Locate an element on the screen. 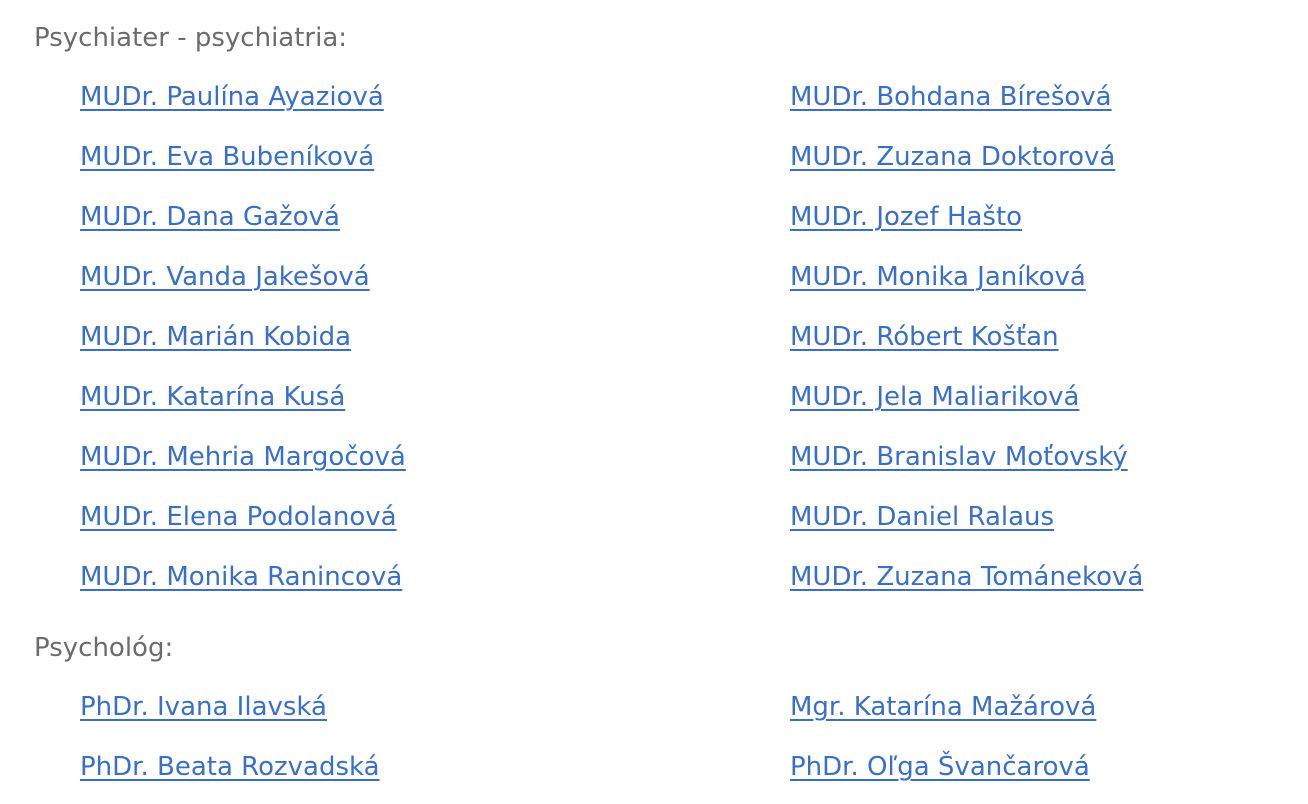  doctor-link: MUDr. Zuzana Doktorová is located at coordinates (952, 157).